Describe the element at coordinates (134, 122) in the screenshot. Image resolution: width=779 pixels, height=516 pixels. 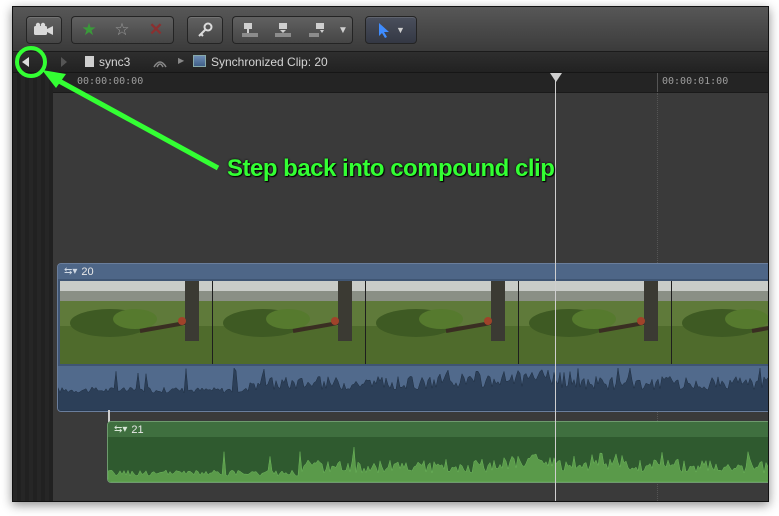
I see `annotation-arrow-line` at that location.